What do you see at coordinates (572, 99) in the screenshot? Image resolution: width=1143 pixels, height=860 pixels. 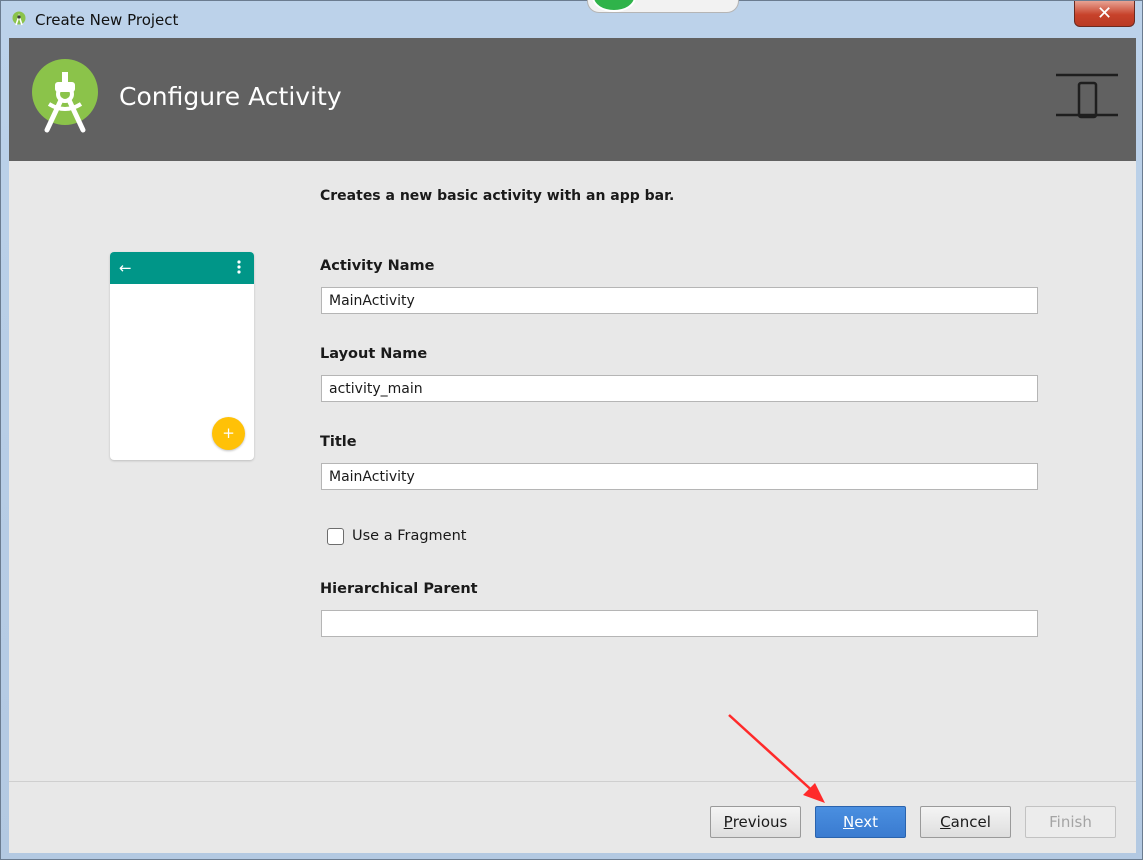 I see `dialog-header: Configure Activity` at bounding box center [572, 99].